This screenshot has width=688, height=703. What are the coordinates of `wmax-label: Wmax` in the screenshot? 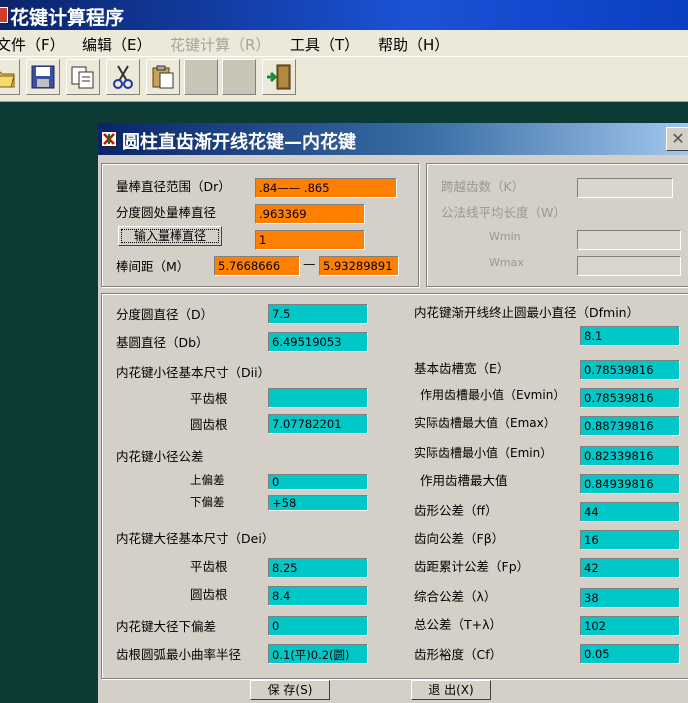 It's located at (506, 262).